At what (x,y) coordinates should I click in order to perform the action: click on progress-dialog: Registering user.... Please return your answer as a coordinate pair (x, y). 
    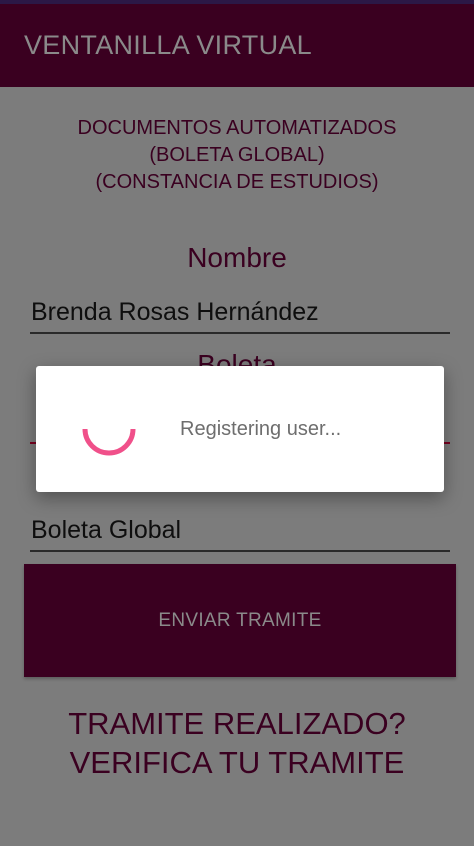
    Looking at the image, I should click on (240, 429).